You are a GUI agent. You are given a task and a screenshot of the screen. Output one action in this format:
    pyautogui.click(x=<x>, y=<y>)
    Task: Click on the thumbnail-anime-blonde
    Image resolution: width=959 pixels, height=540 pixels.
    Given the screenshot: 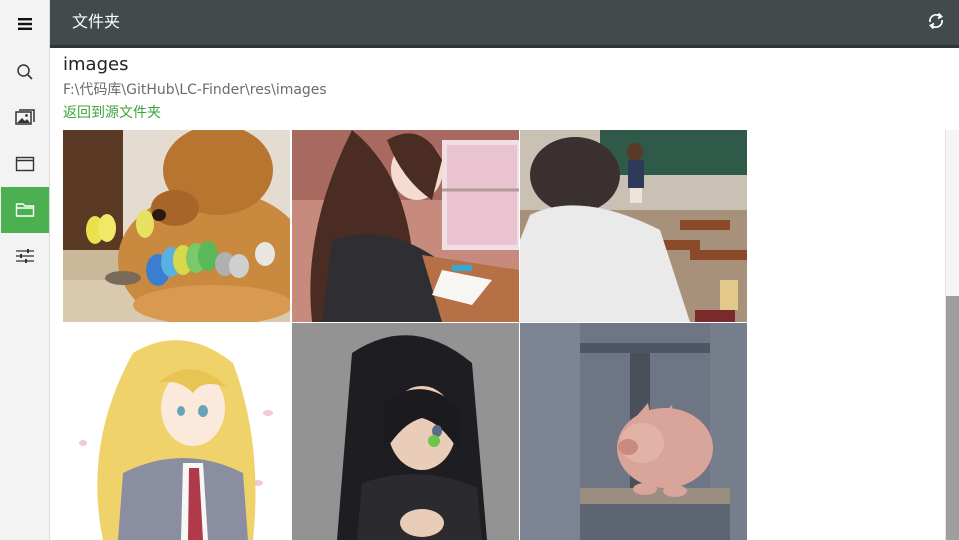 What is the action you would take?
    pyautogui.click(x=176, y=431)
    